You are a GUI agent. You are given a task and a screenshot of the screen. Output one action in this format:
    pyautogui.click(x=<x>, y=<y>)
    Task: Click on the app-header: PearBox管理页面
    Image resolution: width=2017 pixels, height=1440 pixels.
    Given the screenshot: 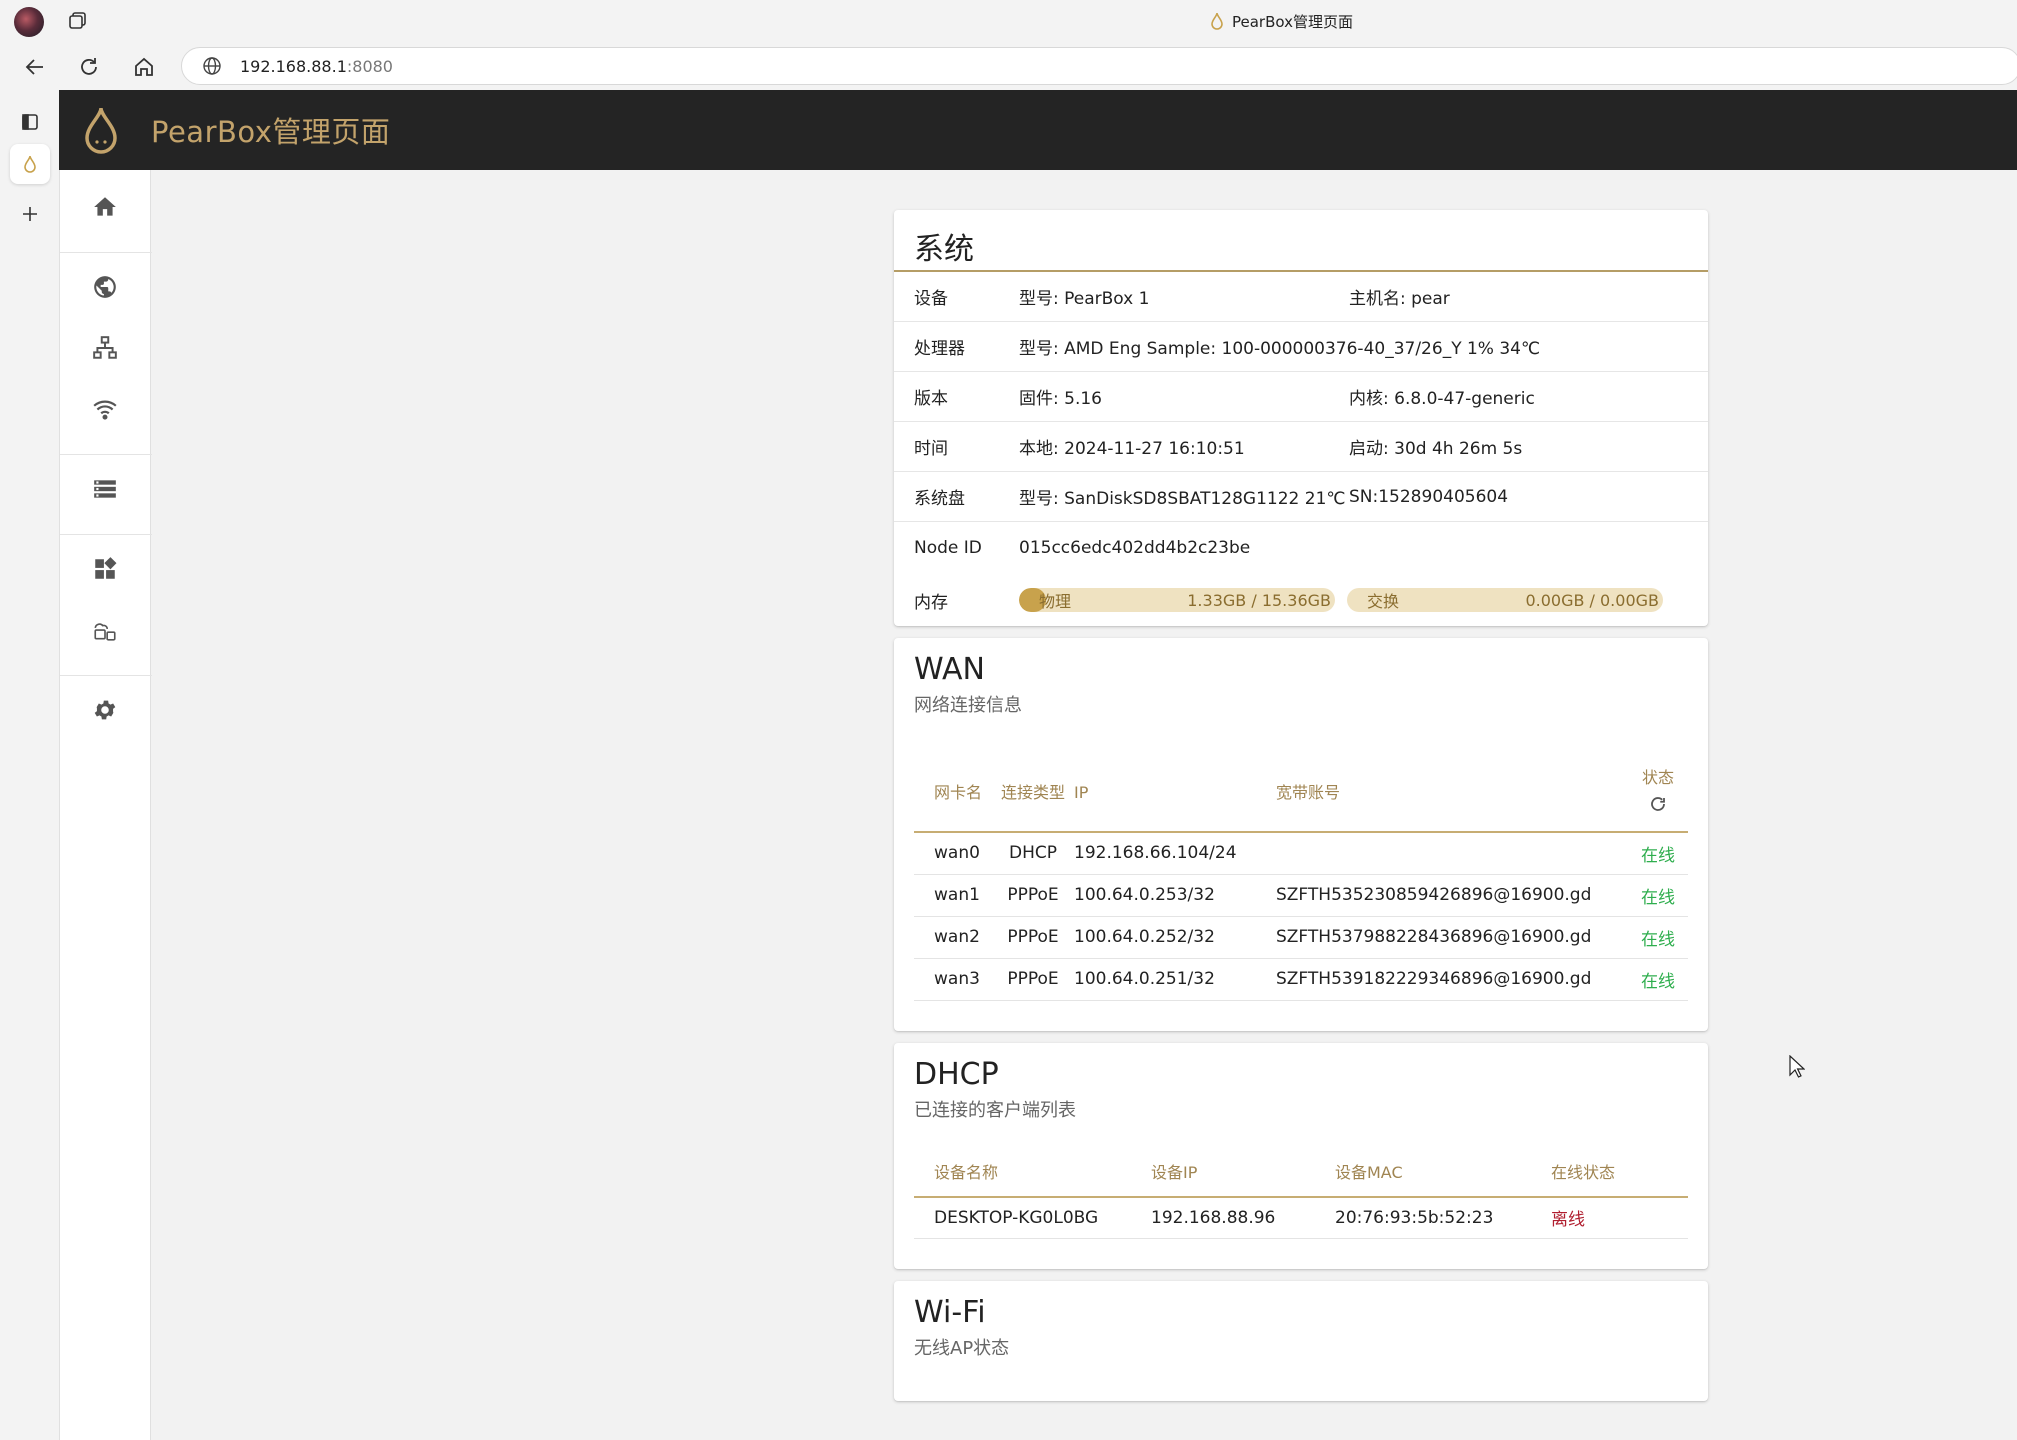 What is the action you would take?
    pyautogui.click(x=1038, y=130)
    